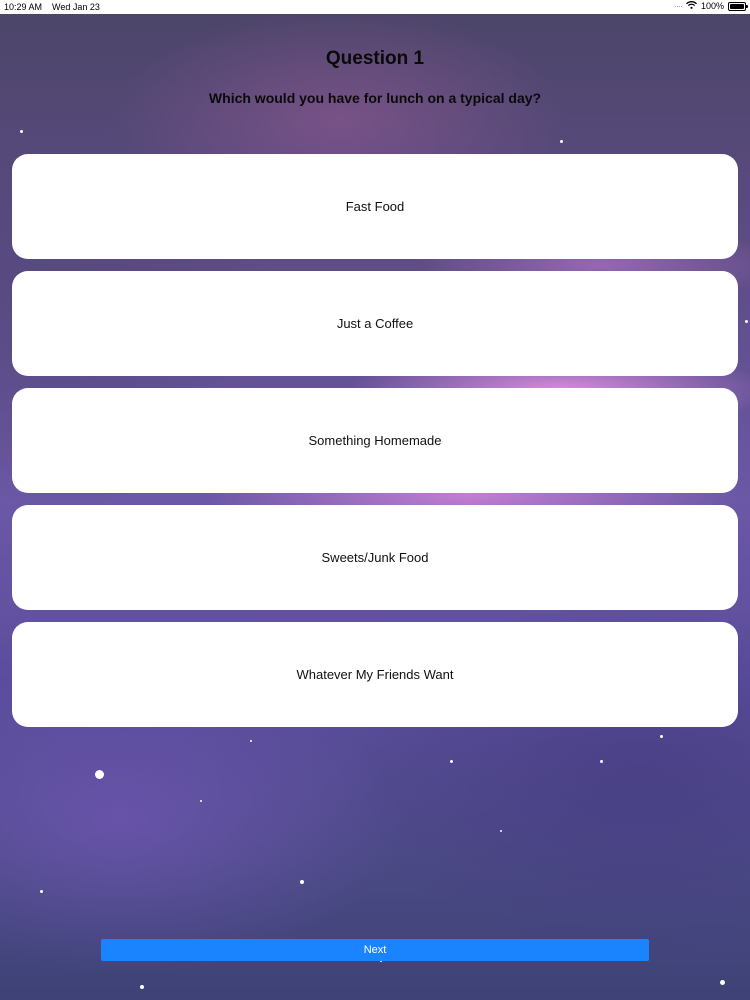 This screenshot has height=1000, width=750. I want to click on option-label: Fast Food, so click(375, 206).